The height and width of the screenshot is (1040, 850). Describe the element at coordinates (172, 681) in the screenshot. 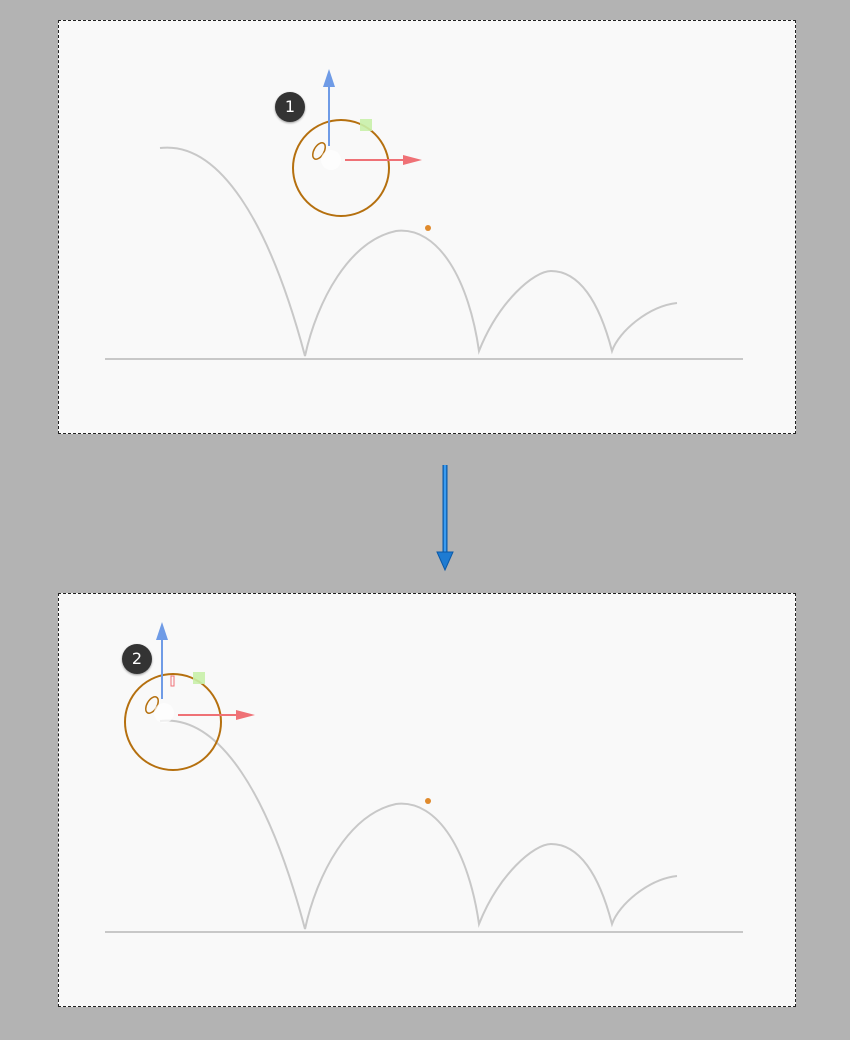

I see `rotation-marker` at that location.